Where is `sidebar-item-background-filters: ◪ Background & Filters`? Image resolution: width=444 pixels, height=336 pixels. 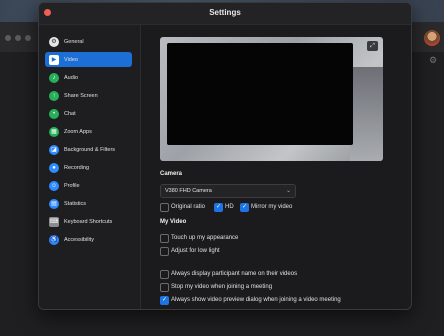 sidebar-item-background-filters: ◪ Background & Filters is located at coordinates (88, 149).